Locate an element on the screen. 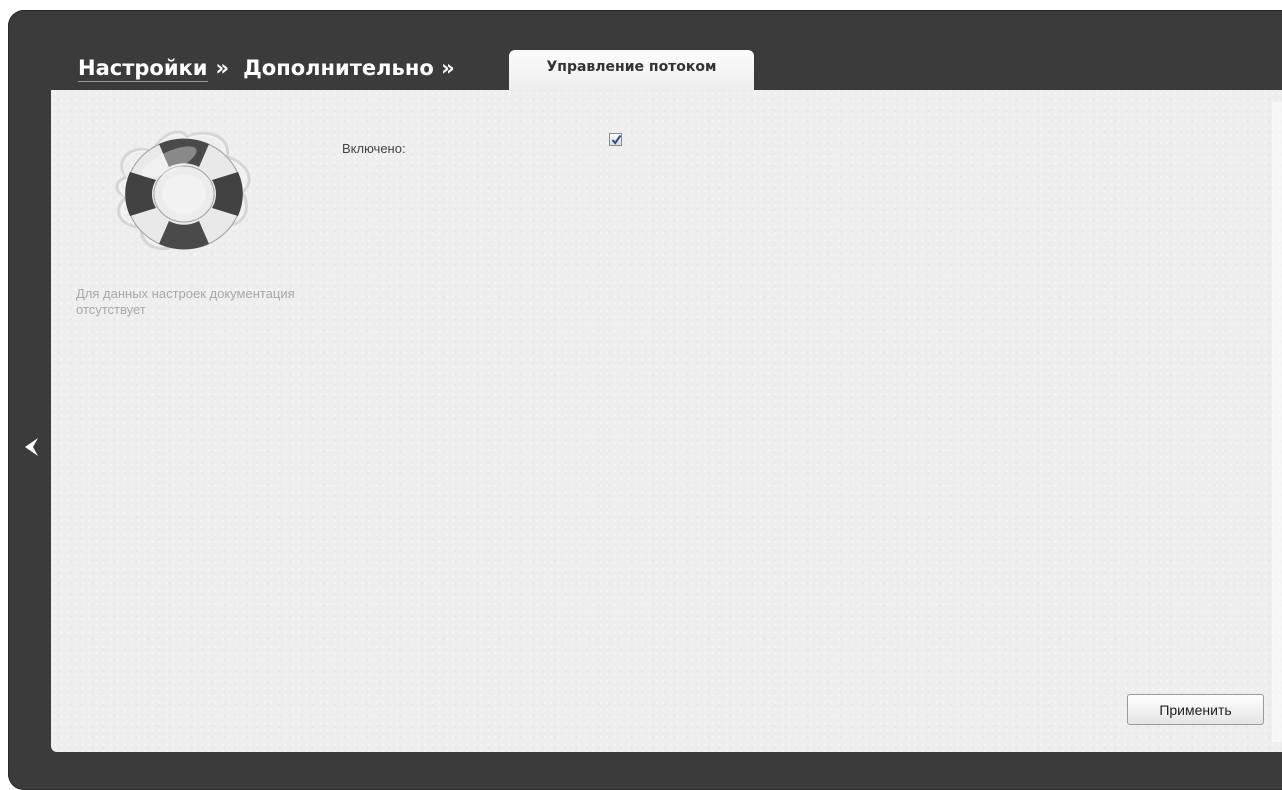  enabled-label: Включено: is located at coordinates (374, 148).